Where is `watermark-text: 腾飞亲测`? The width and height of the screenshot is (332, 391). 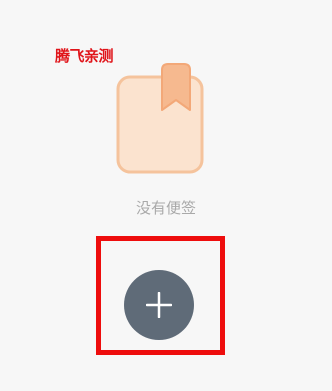 watermark-text: 腾飞亲测 is located at coordinates (84, 56).